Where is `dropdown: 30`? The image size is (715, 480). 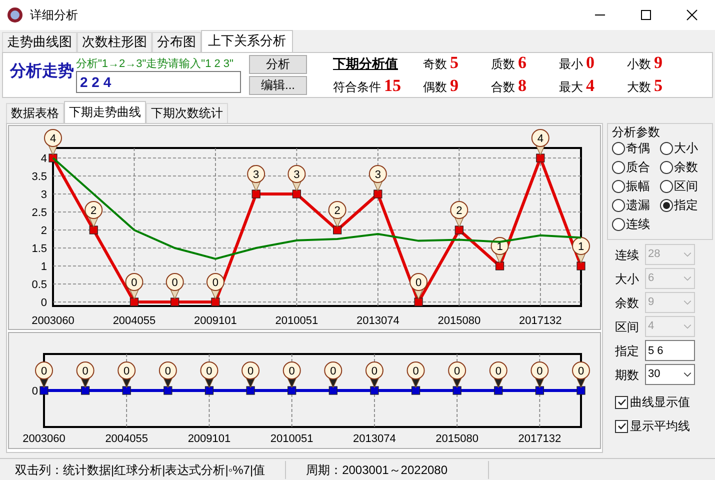 dropdown: 30 is located at coordinates (670, 374).